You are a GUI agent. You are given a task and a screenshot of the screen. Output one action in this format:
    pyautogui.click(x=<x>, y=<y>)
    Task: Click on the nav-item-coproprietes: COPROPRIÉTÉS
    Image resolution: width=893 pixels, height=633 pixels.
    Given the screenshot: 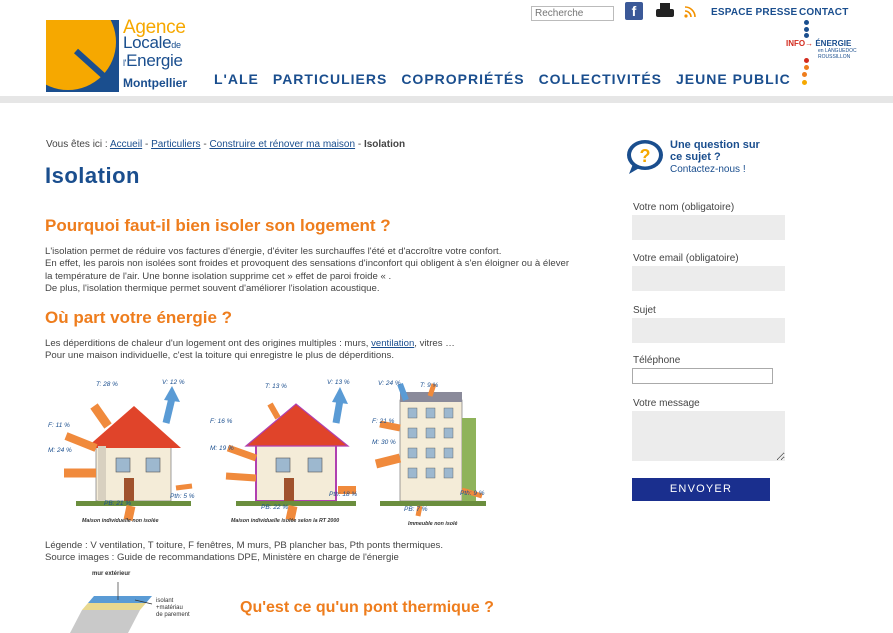 What is the action you would take?
    pyautogui.click(x=462, y=79)
    